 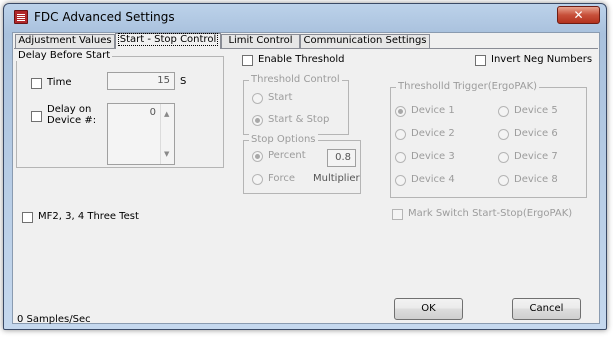 I want to click on percent-value-input: 0.8, so click(x=341, y=158).